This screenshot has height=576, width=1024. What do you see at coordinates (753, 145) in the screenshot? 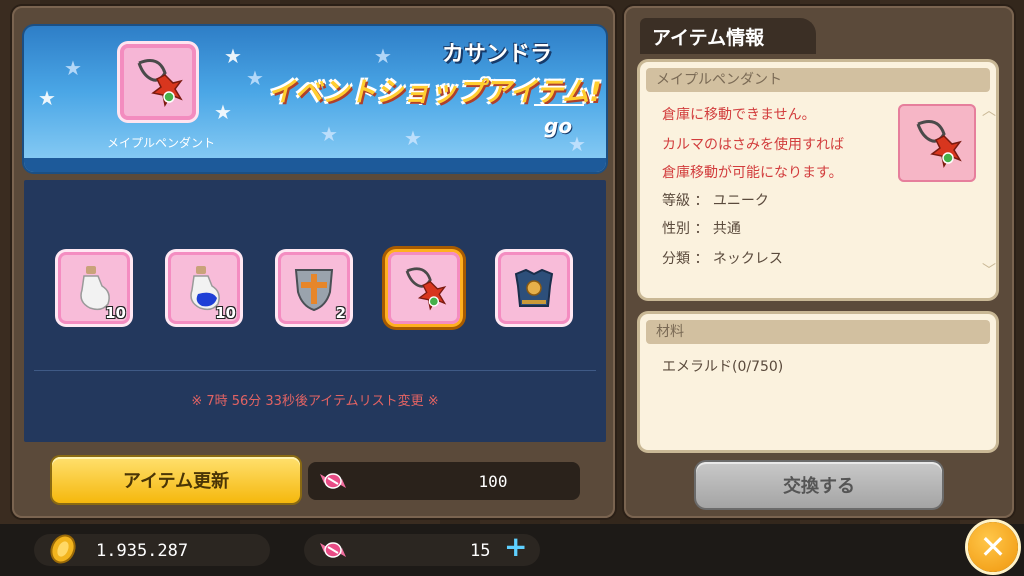
I see `description-line-2: カルマのはさみを使用すれば` at bounding box center [753, 145].